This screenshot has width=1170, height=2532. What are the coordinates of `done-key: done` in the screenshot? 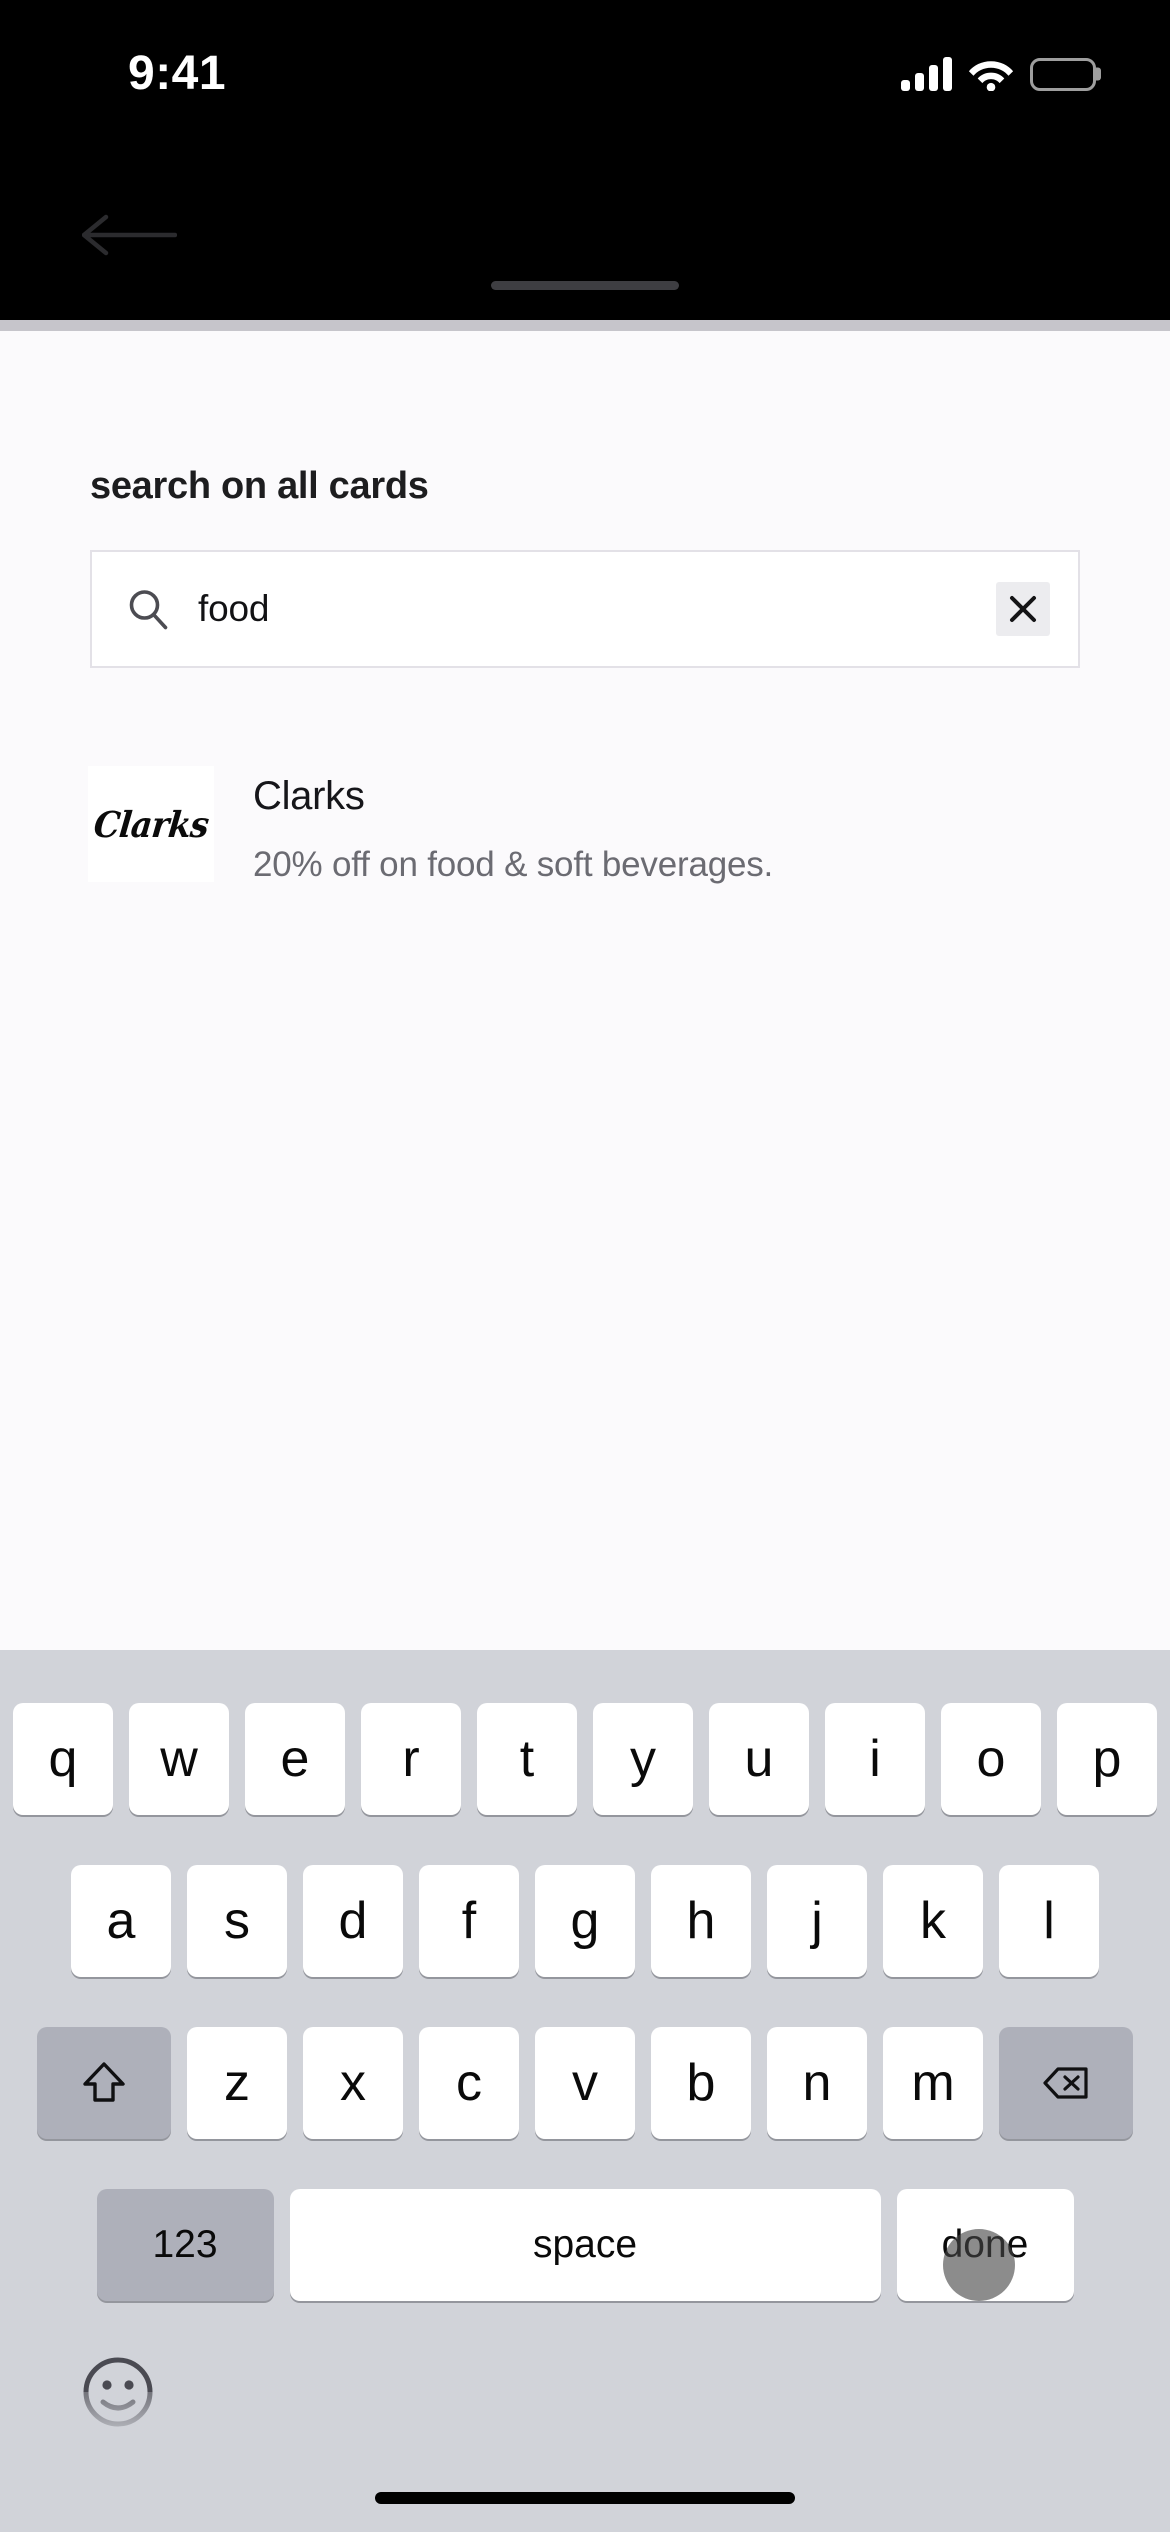 It's located at (985, 2245).